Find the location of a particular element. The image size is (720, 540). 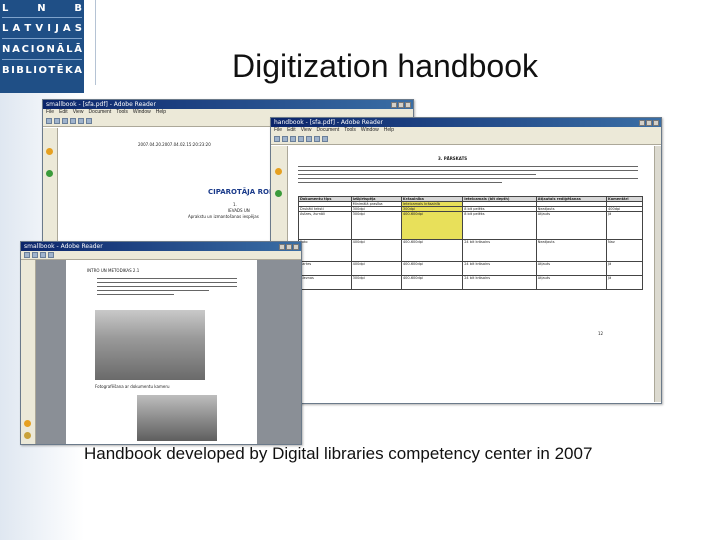

table-cell: 400dpi is located at coordinates (376, 268).